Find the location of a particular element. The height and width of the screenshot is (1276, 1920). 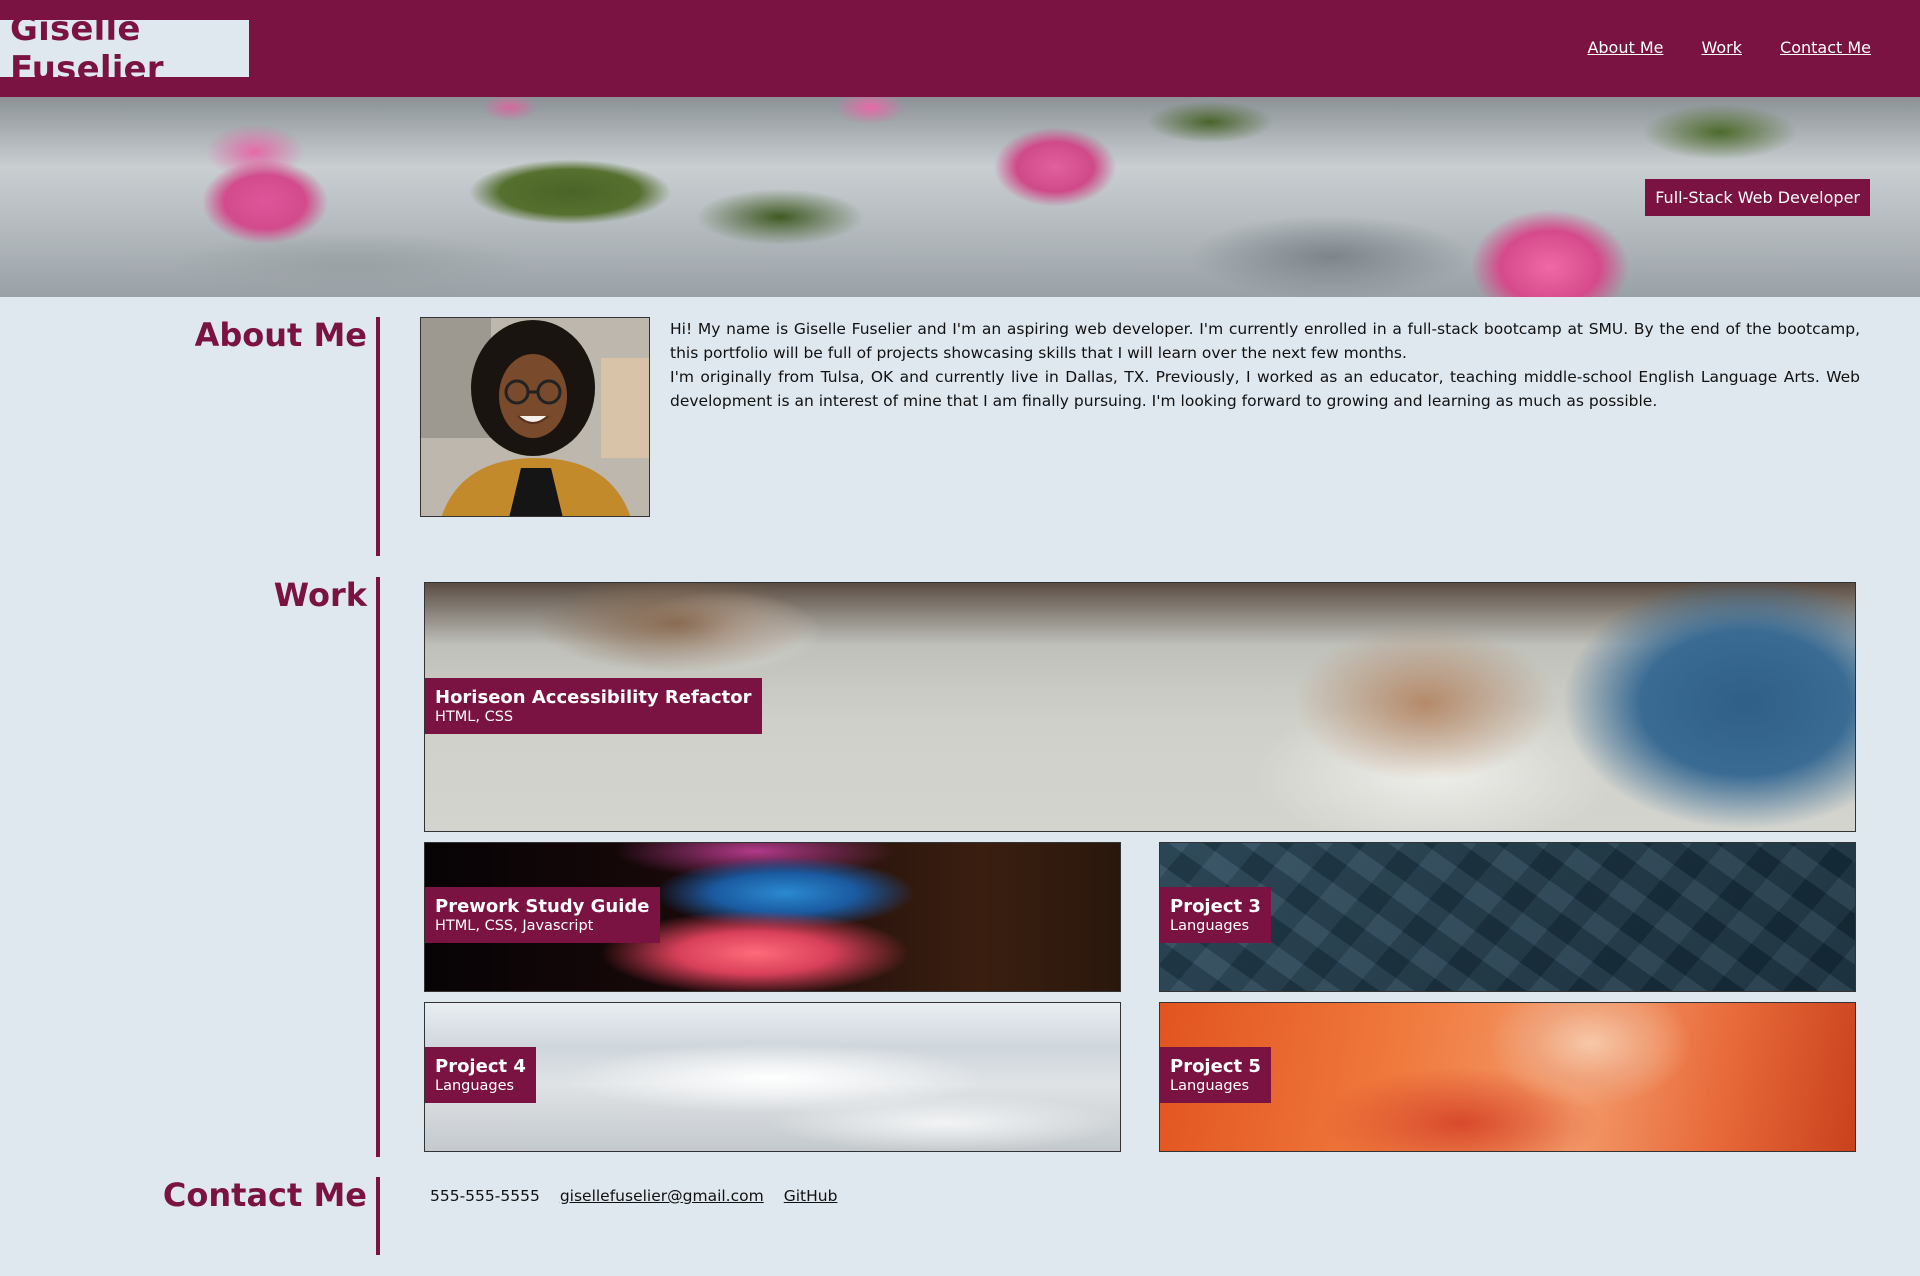

nav-link-contact-me: Contact Me is located at coordinates (1825, 47).